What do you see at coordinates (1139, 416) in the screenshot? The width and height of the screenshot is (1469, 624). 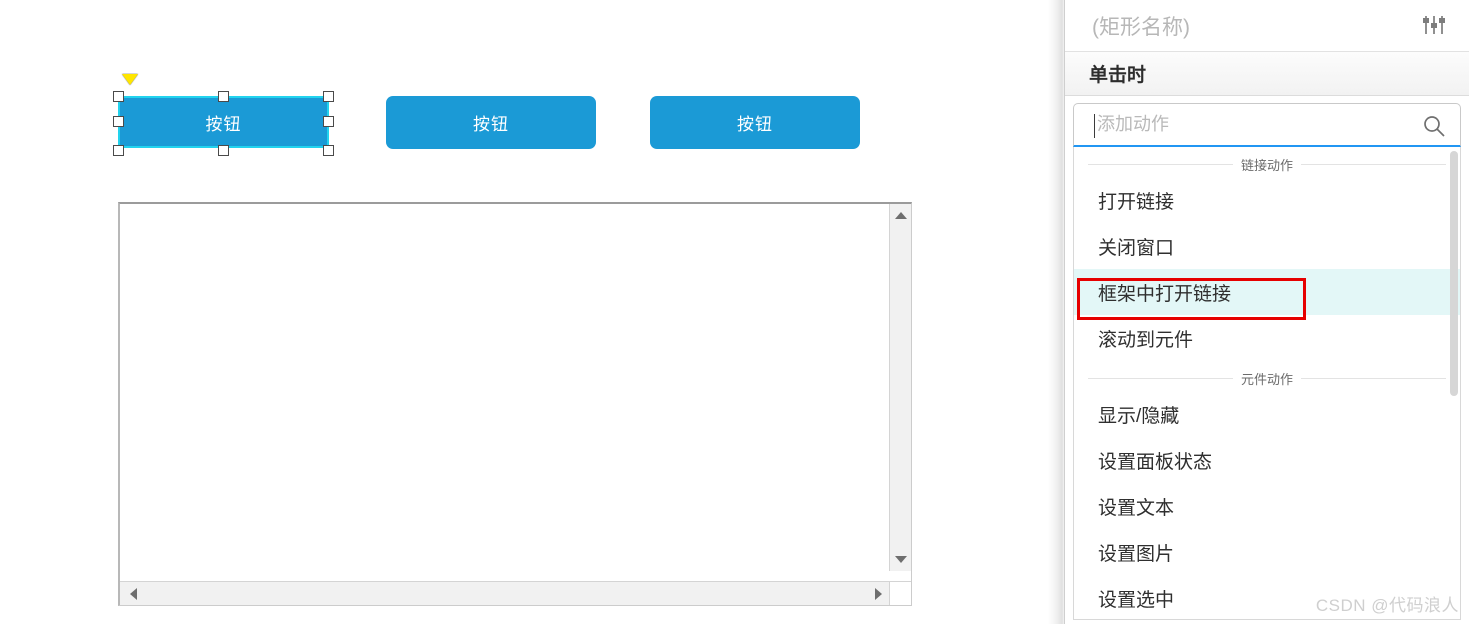 I see `action-item-label: 显示/隐藏` at bounding box center [1139, 416].